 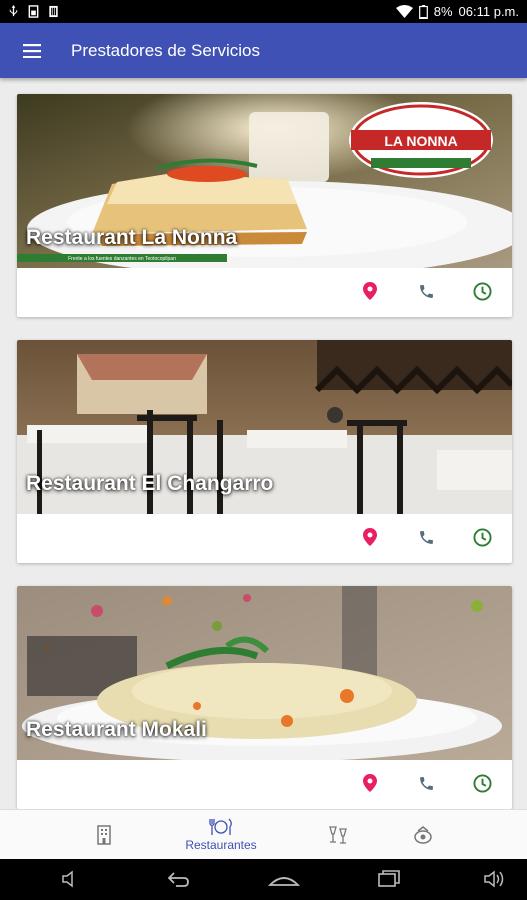 What do you see at coordinates (150, 483) in the screenshot?
I see `restaurant-title: Restaurant El Changarro` at bounding box center [150, 483].